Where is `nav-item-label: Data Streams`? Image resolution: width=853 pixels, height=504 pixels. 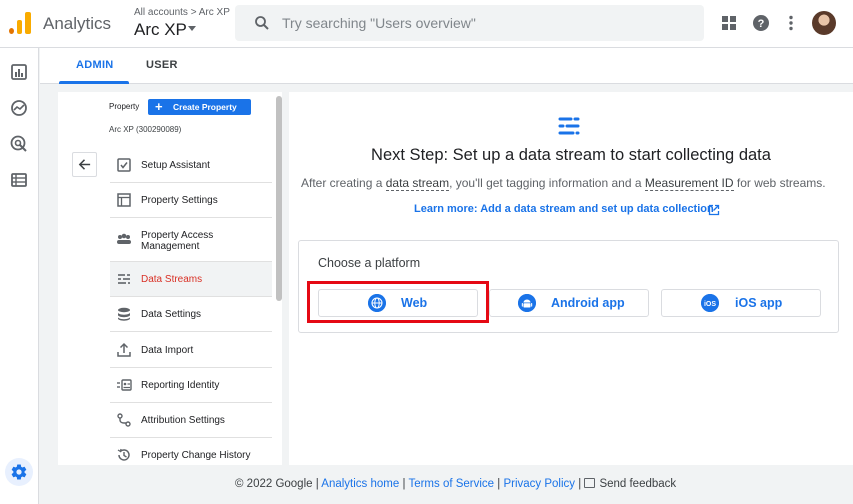 nav-item-label: Data Streams is located at coordinates (172, 279).